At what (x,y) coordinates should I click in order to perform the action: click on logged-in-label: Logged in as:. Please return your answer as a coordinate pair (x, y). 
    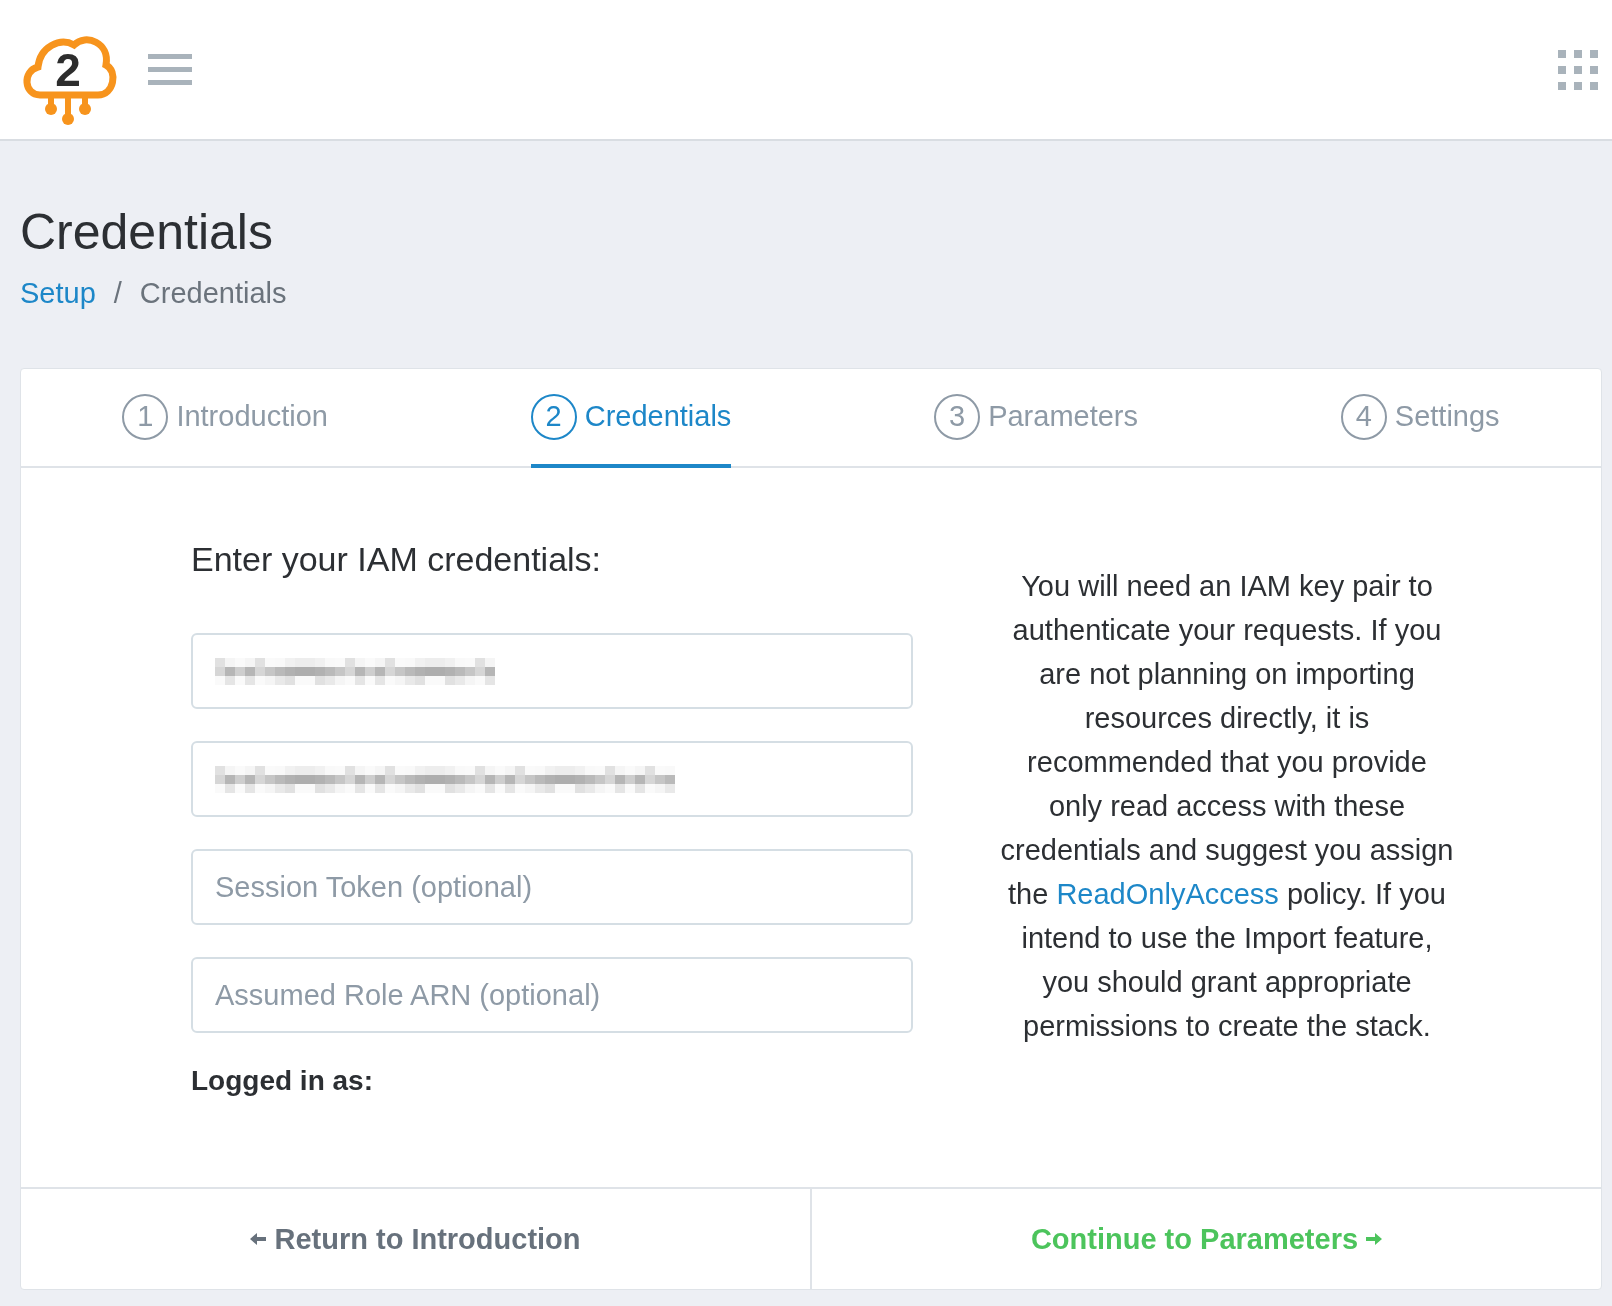
    Looking at the image, I should click on (282, 1081).